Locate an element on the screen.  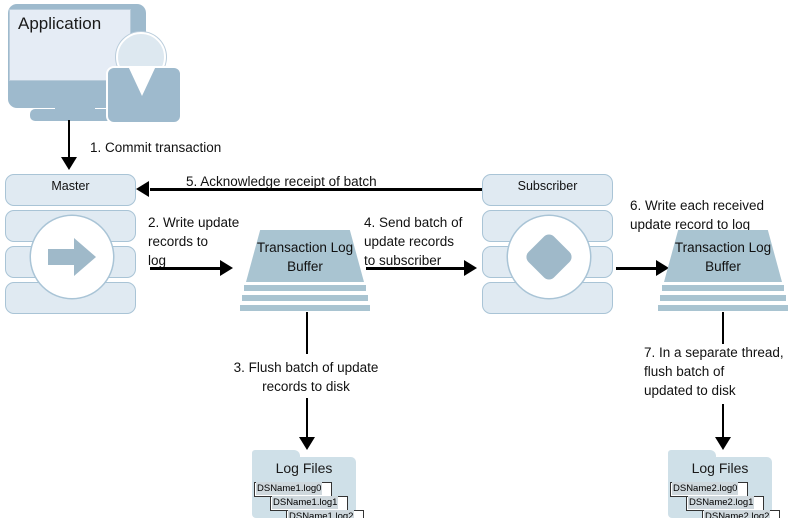
diamond-glyph is located at coordinates (549, 257).